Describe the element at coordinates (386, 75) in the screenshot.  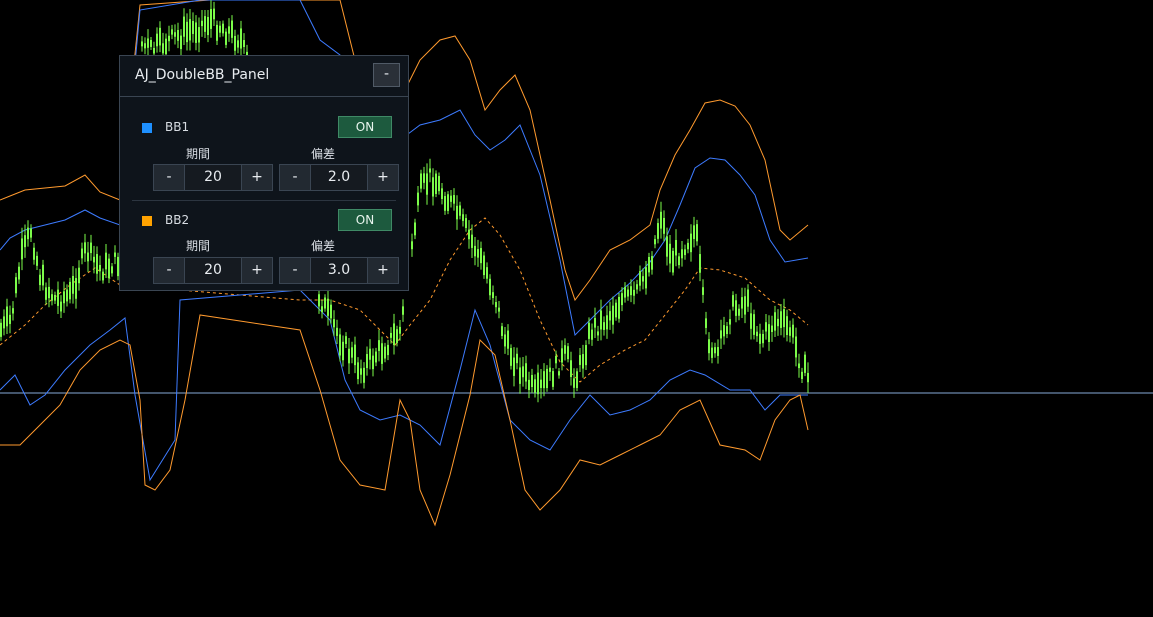
I see `minimize-button: -` at that location.